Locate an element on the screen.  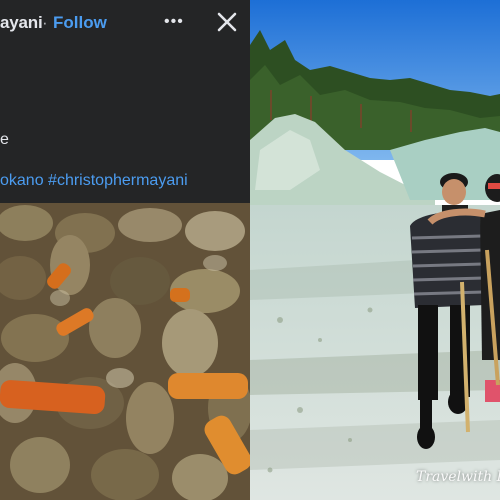
more-options-icon: ••• is located at coordinates (176, 22).